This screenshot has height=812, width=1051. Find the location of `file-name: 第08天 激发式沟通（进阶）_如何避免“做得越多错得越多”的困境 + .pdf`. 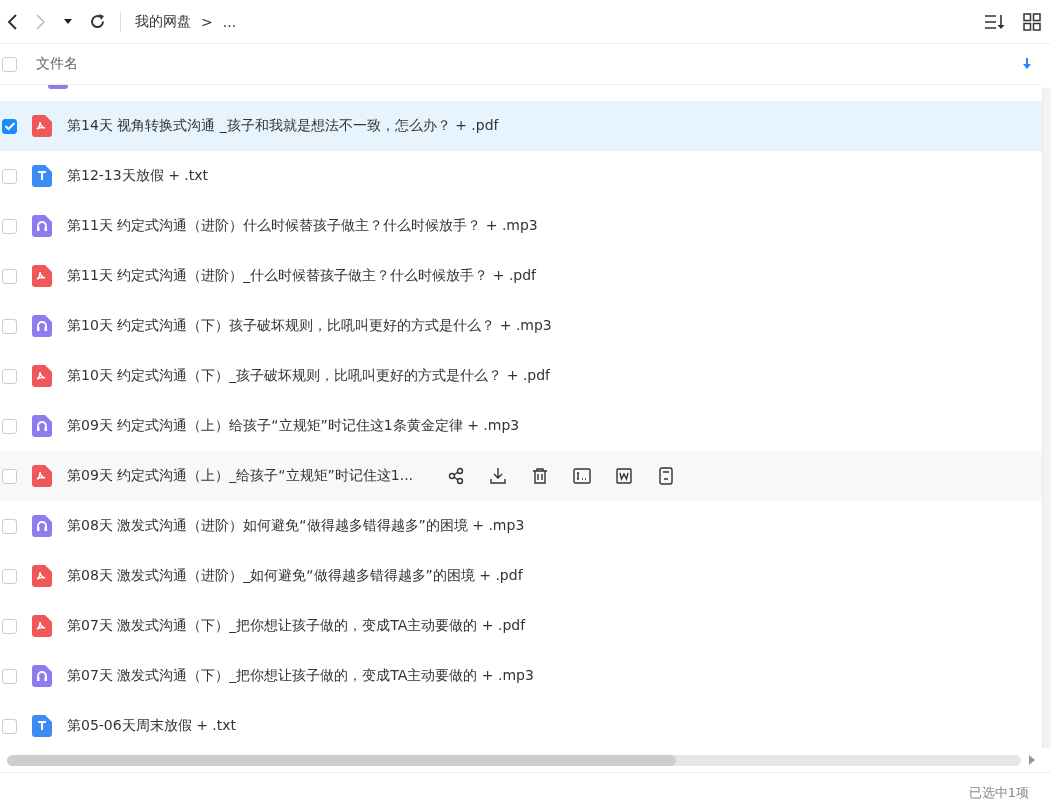

file-name: 第08天 激发式沟通（进阶）_如何避免“做得越多错得越多”的困境 + .pdf is located at coordinates (295, 576).